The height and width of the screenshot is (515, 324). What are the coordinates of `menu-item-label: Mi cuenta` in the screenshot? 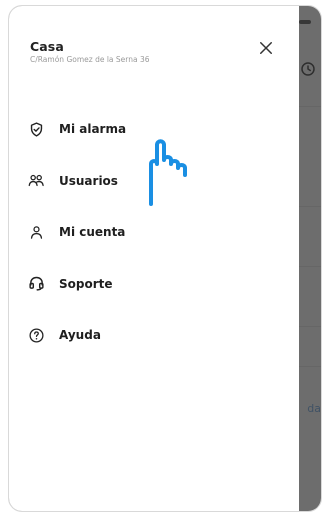 It's located at (92, 232).